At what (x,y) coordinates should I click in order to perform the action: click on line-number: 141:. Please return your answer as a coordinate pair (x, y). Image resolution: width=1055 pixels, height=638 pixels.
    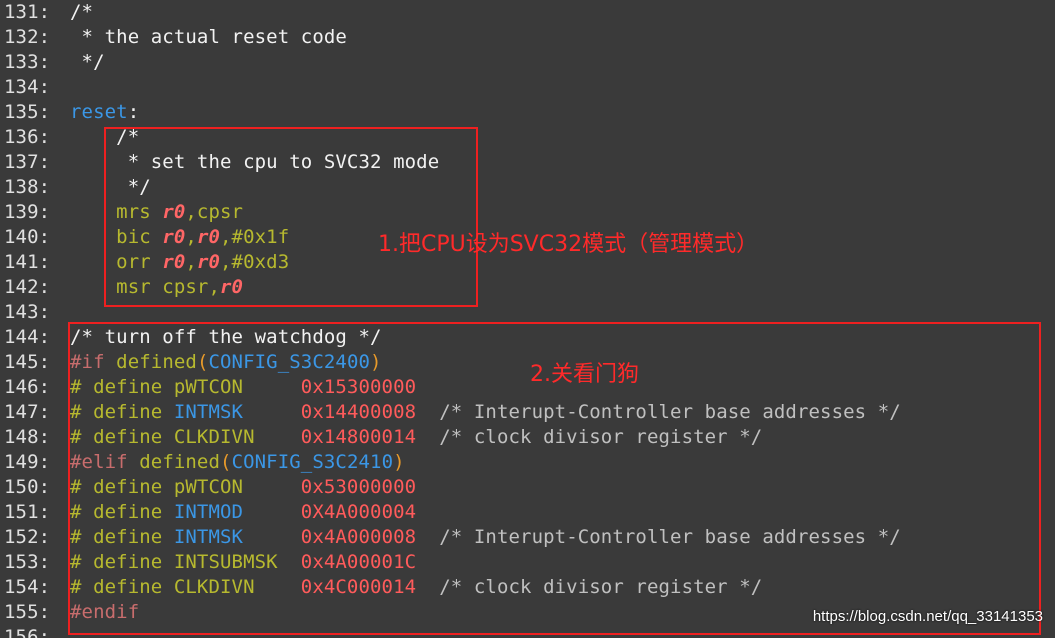
    Looking at the image, I should click on (27, 262).